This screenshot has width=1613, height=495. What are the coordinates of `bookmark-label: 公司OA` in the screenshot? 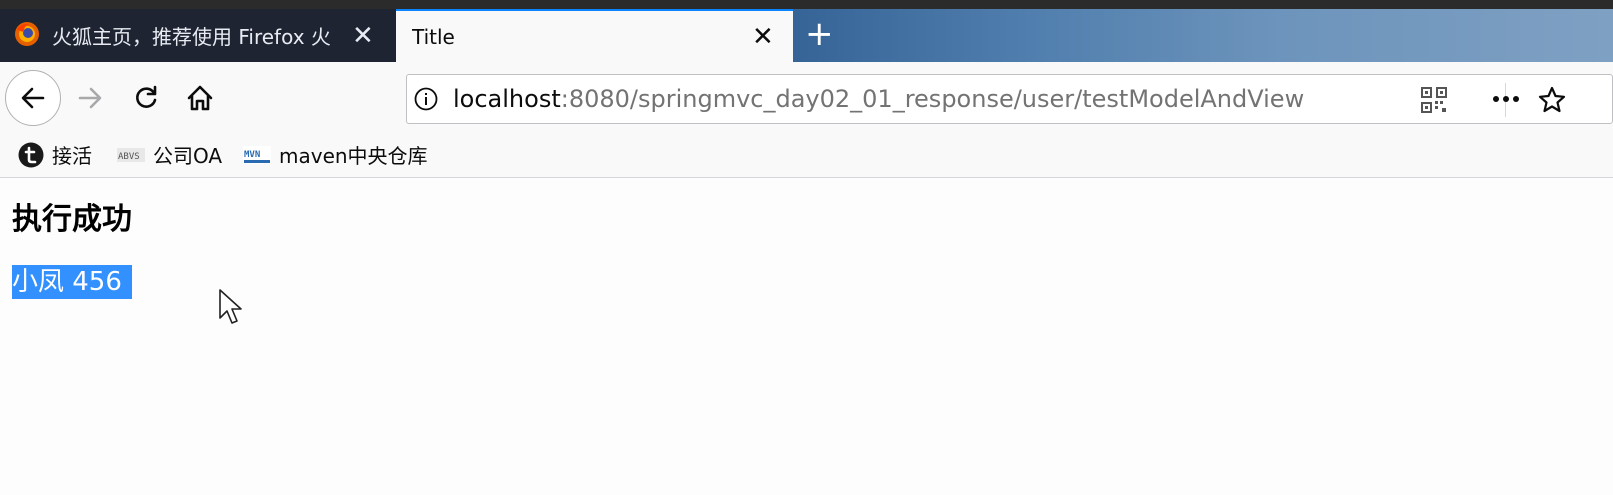 It's located at (188, 156).